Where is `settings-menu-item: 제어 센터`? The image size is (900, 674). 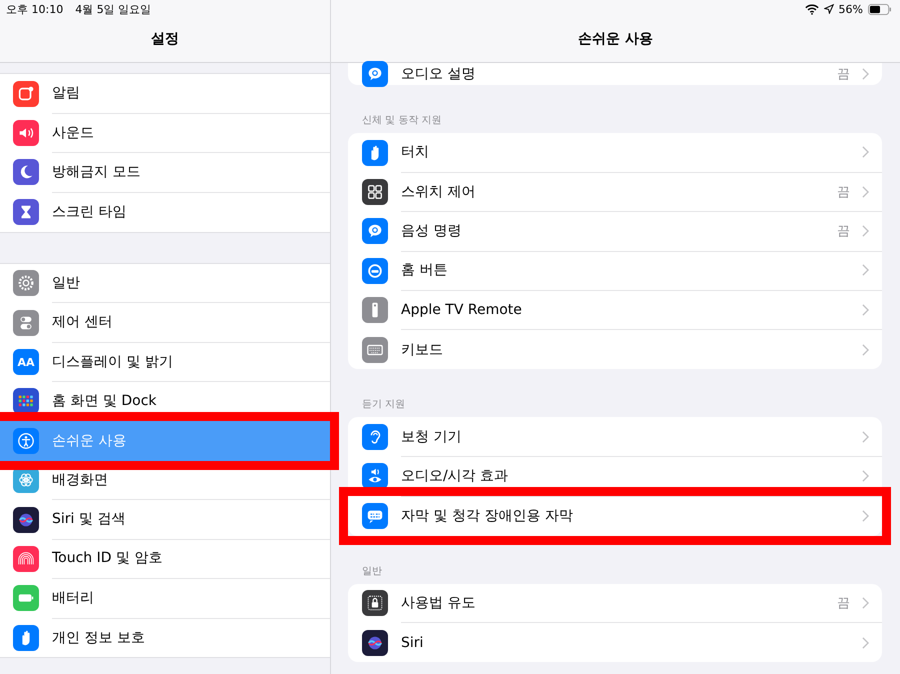
settings-menu-item: 제어 센터 is located at coordinates (165, 322).